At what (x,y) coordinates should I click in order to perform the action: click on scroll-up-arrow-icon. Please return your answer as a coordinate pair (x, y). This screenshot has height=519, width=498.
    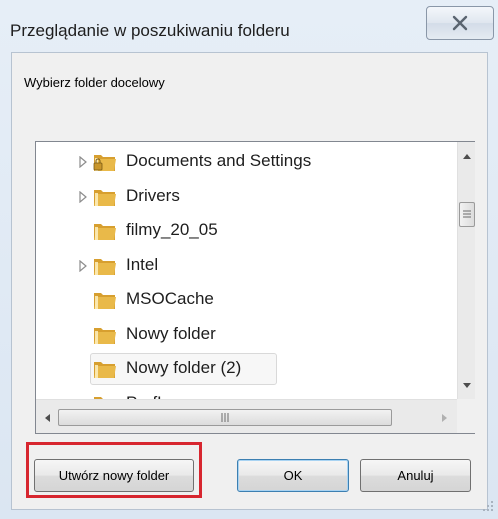
    Looking at the image, I should click on (467, 156).